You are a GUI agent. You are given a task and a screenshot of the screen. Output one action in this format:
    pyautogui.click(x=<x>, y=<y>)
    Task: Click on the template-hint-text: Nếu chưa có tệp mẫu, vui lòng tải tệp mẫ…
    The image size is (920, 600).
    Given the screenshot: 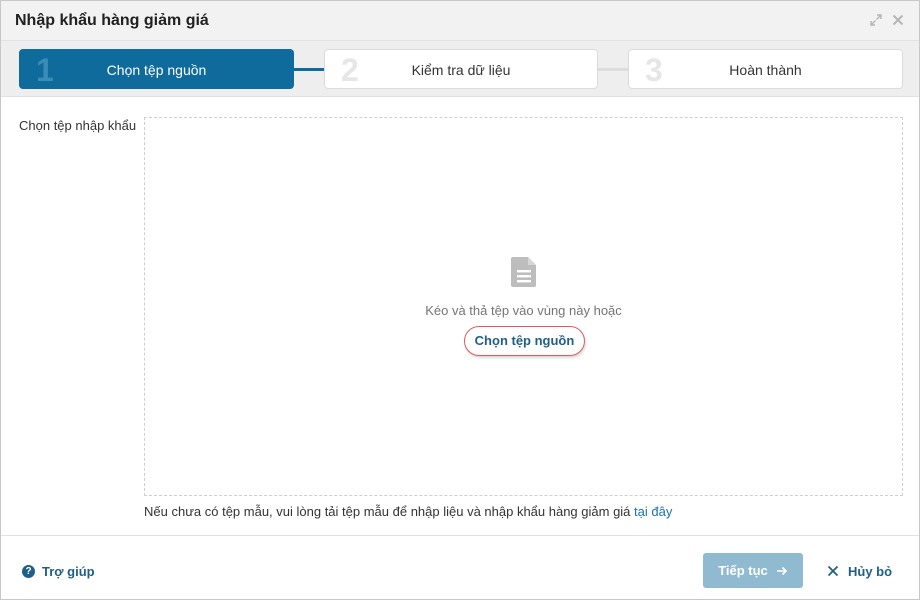 What is the action you would take?
    pyautogui.click(x=387, y=511)
    